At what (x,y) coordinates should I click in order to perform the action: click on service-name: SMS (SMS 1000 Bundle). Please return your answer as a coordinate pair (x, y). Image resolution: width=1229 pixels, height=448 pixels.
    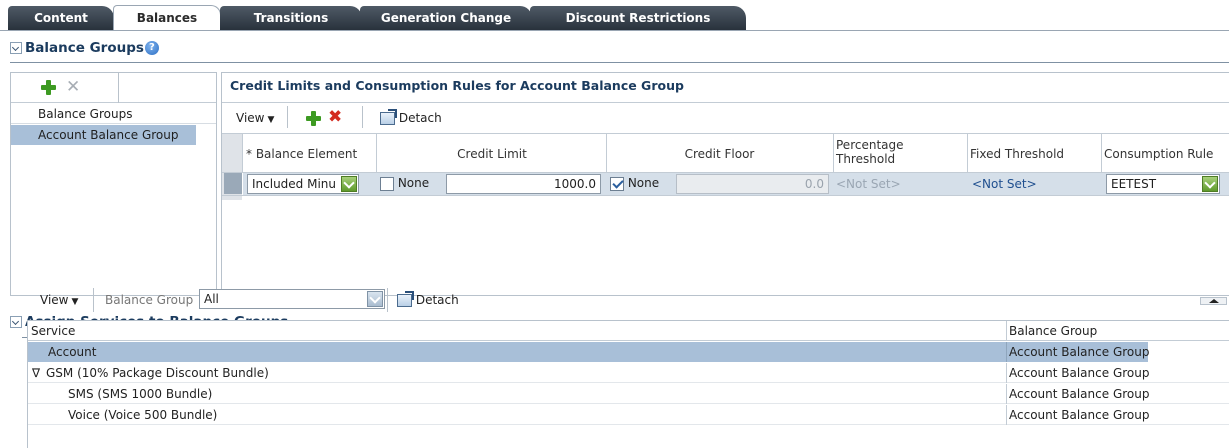
    Looking at the image, I should click on (140, 394).